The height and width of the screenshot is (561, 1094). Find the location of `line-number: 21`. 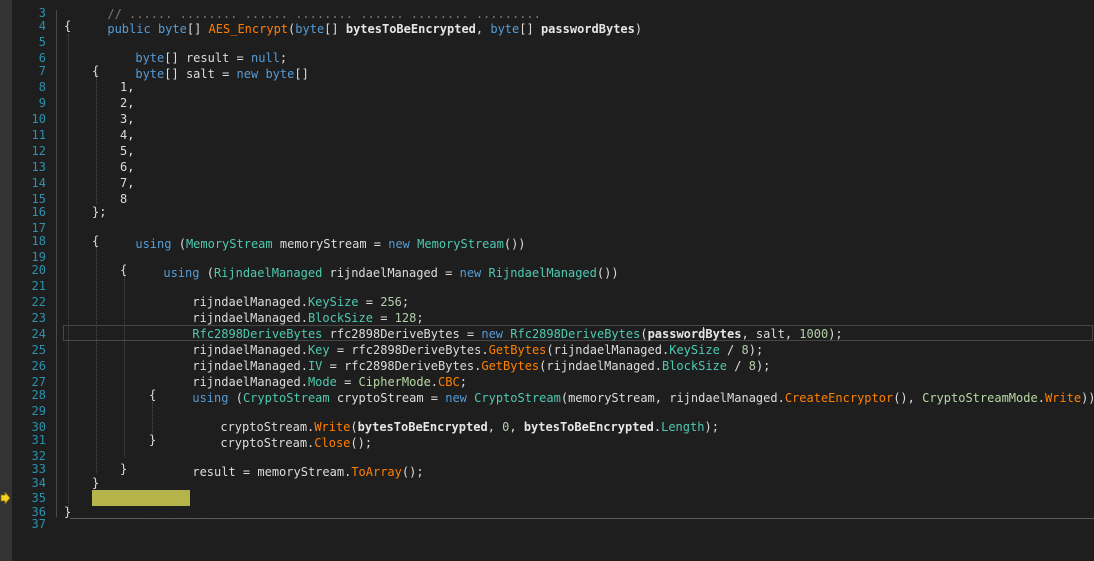

line-number: 21 is located at coordinates (38, 286).